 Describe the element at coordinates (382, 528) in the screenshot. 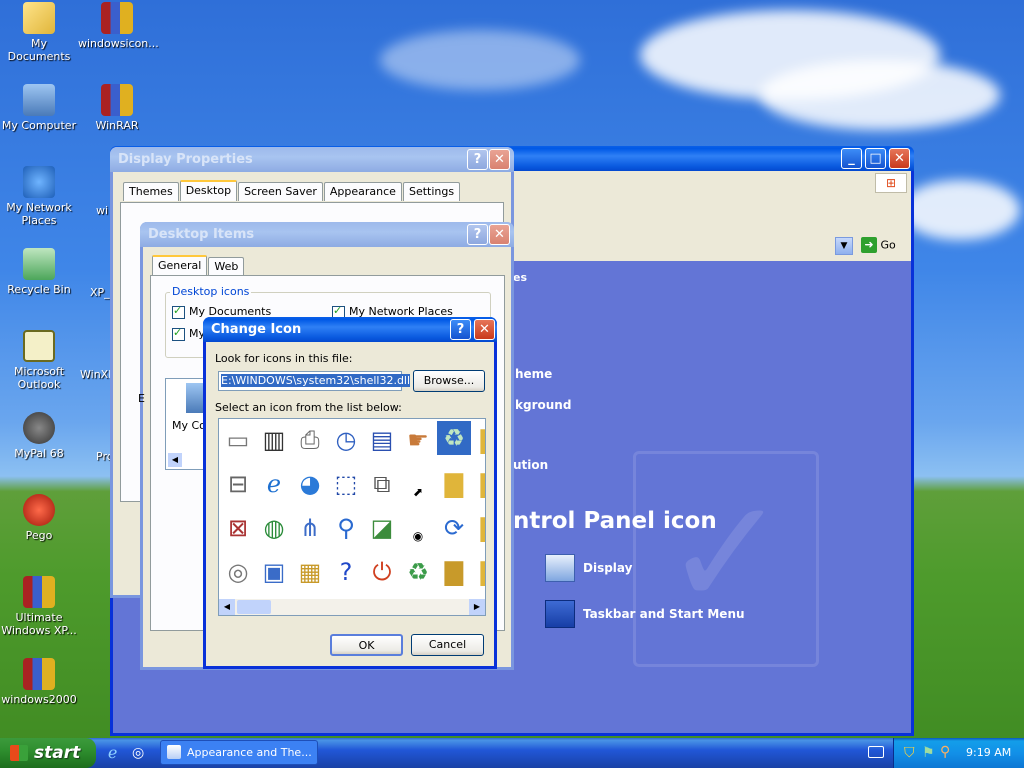

I see `green-drive-icon: ◪` at that location.